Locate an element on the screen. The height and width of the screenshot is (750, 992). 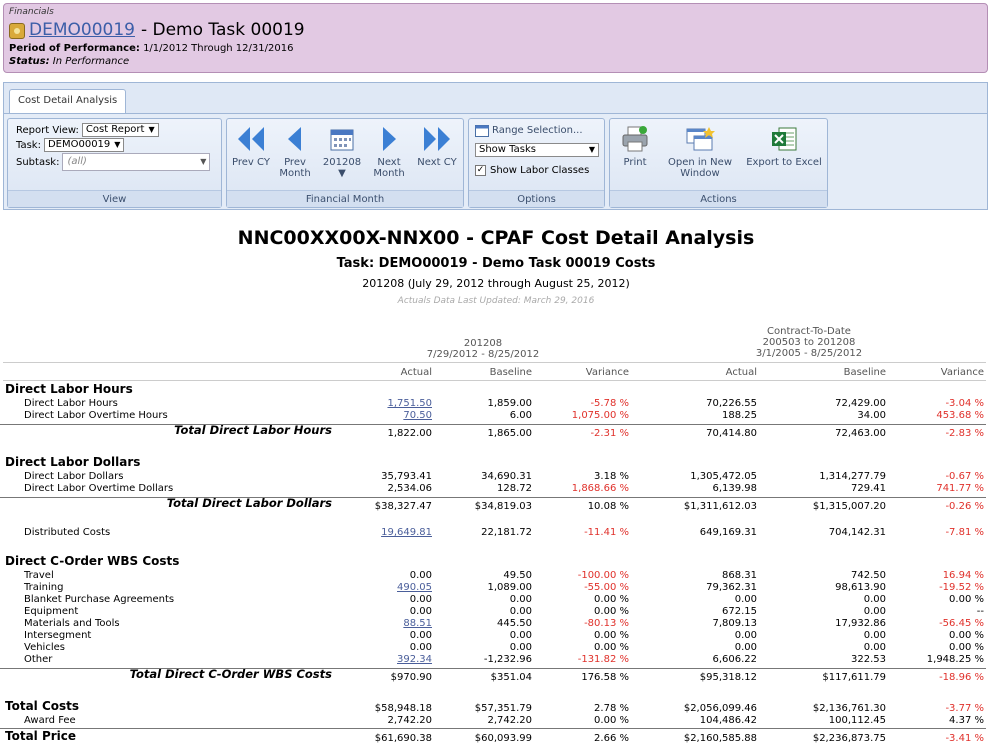
row-dloh-actual-link: 70.50 is located at coordinates (417, 415).